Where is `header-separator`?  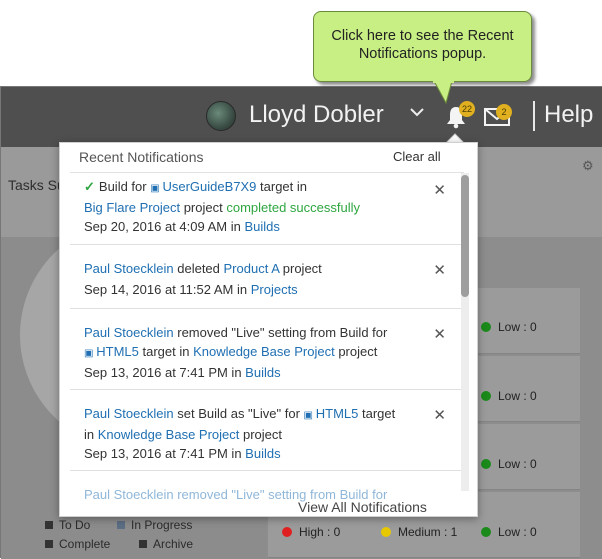 header-separator is located at coordinates (534, 116).